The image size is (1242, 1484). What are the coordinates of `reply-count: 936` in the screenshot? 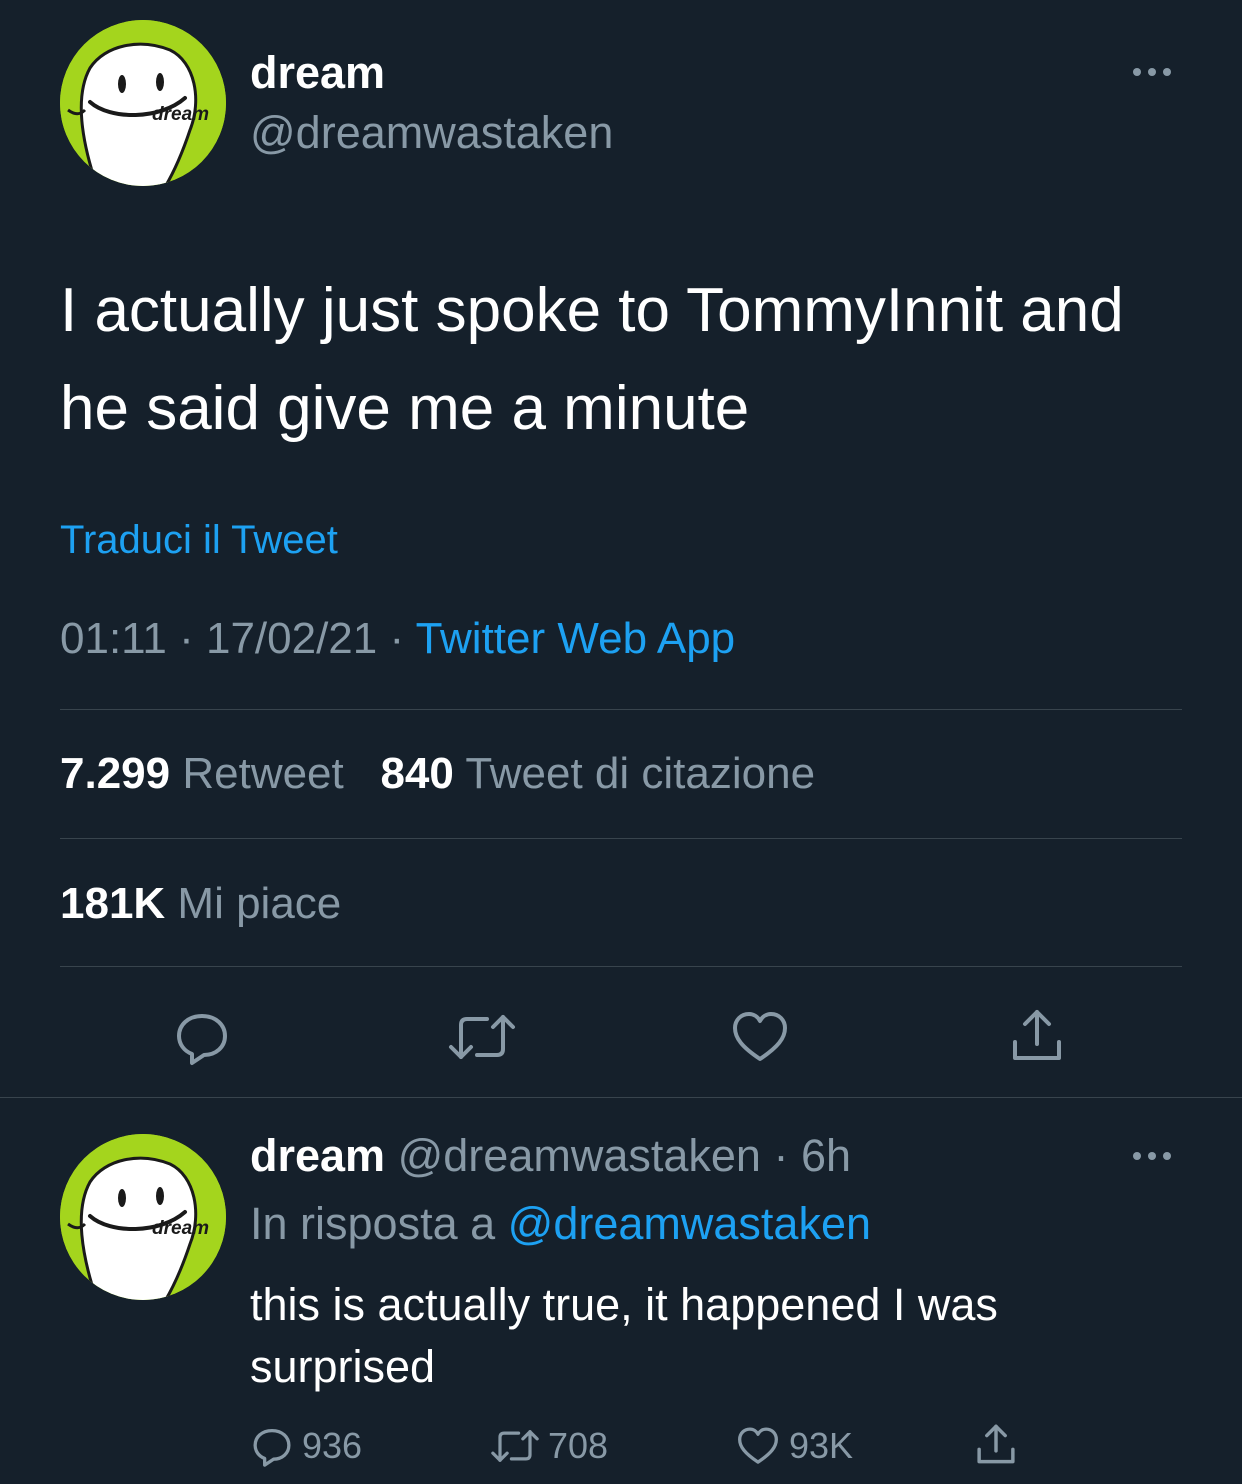 It's located at (332, 1445).